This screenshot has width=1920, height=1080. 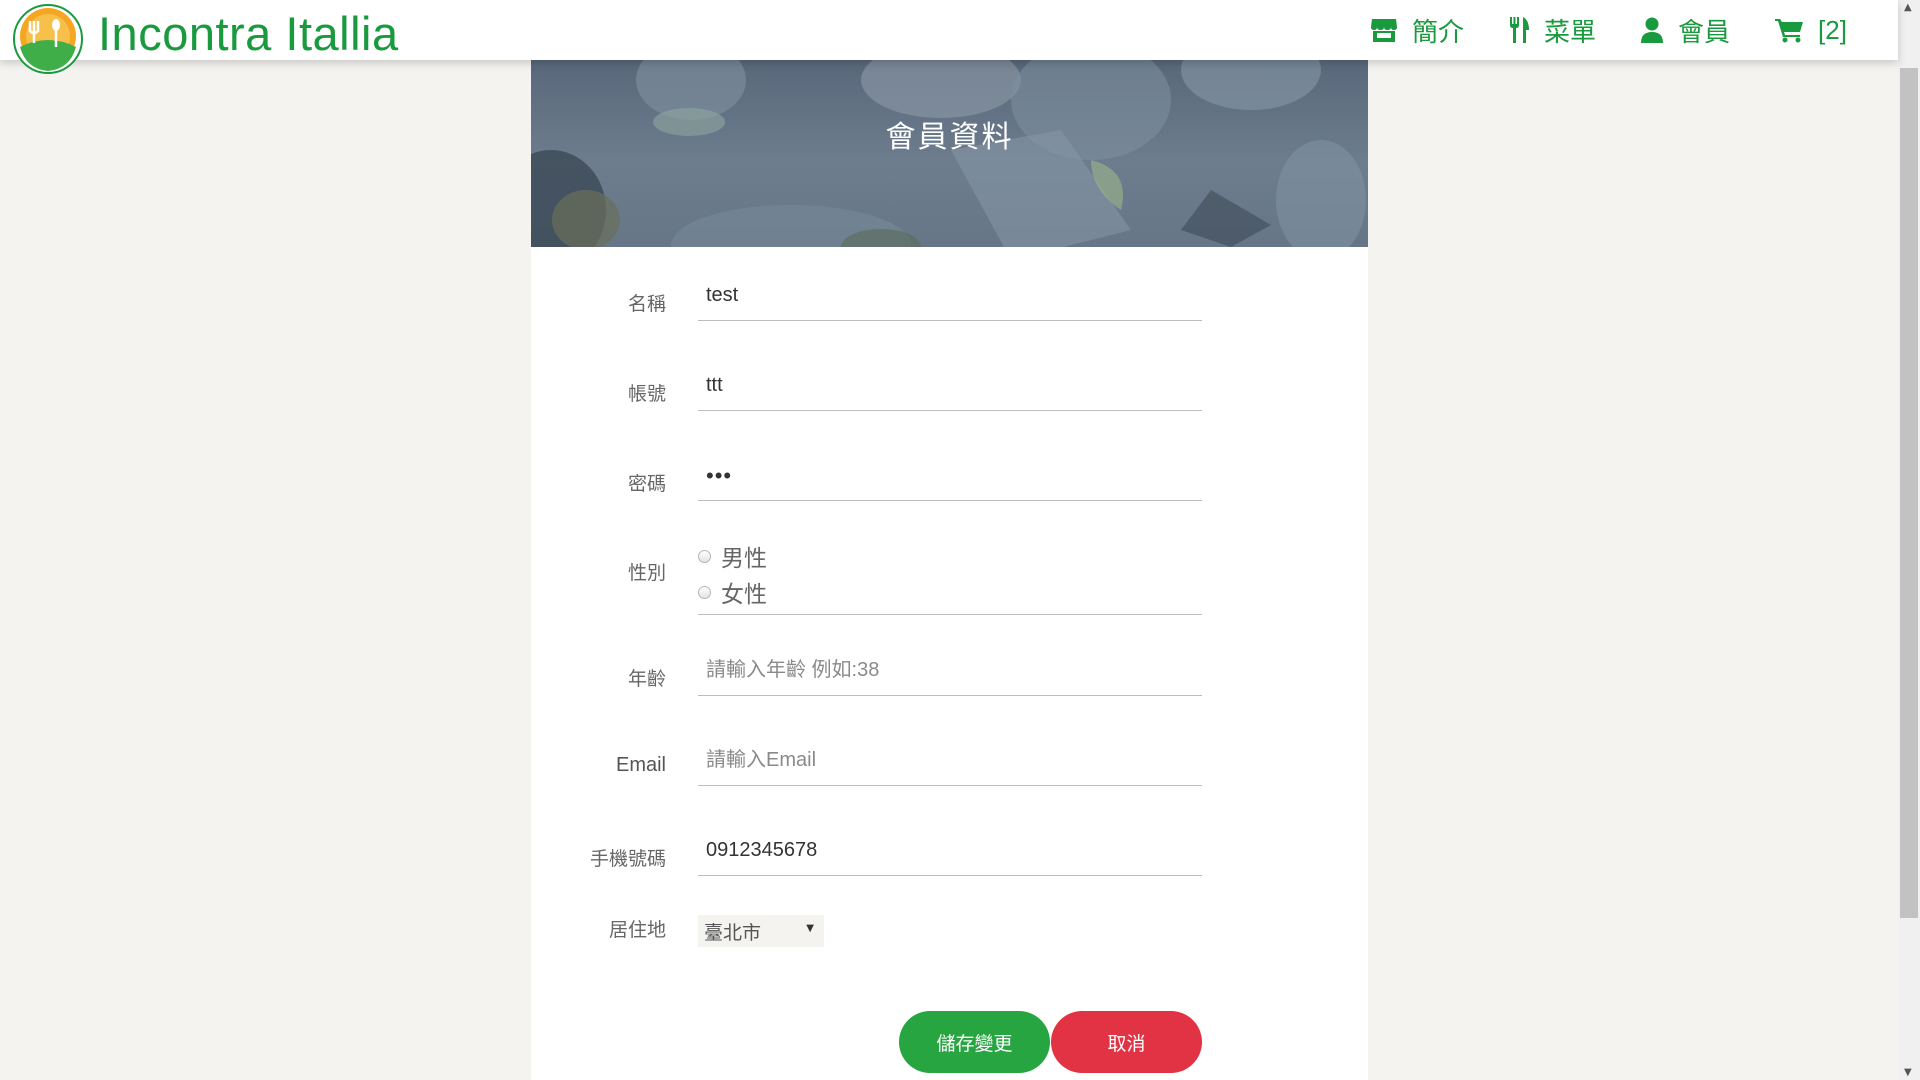 I want to click on top-navbar: Incontra Itallia 簡介 菜單 會員 [2], so click(x=949, y=37).